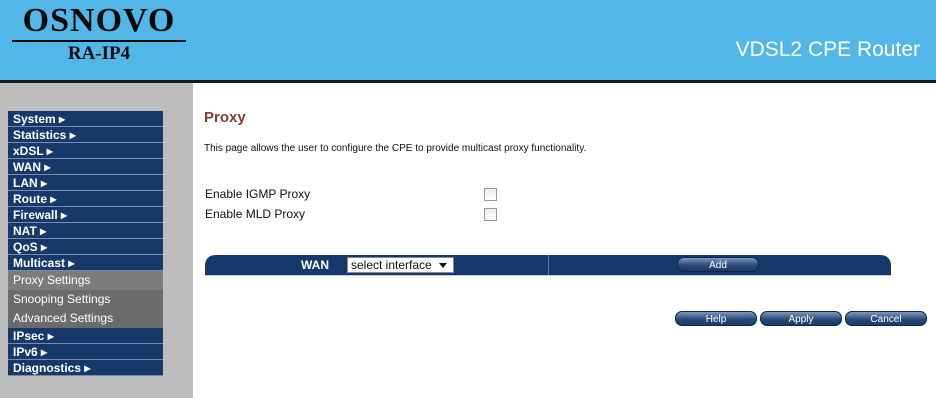 The width and height of the screenshot is (936, 398). Describe the element at coordinates (827, 49) in the screenshot. I see `product-title: VDSL2 CPE Router` at that location.